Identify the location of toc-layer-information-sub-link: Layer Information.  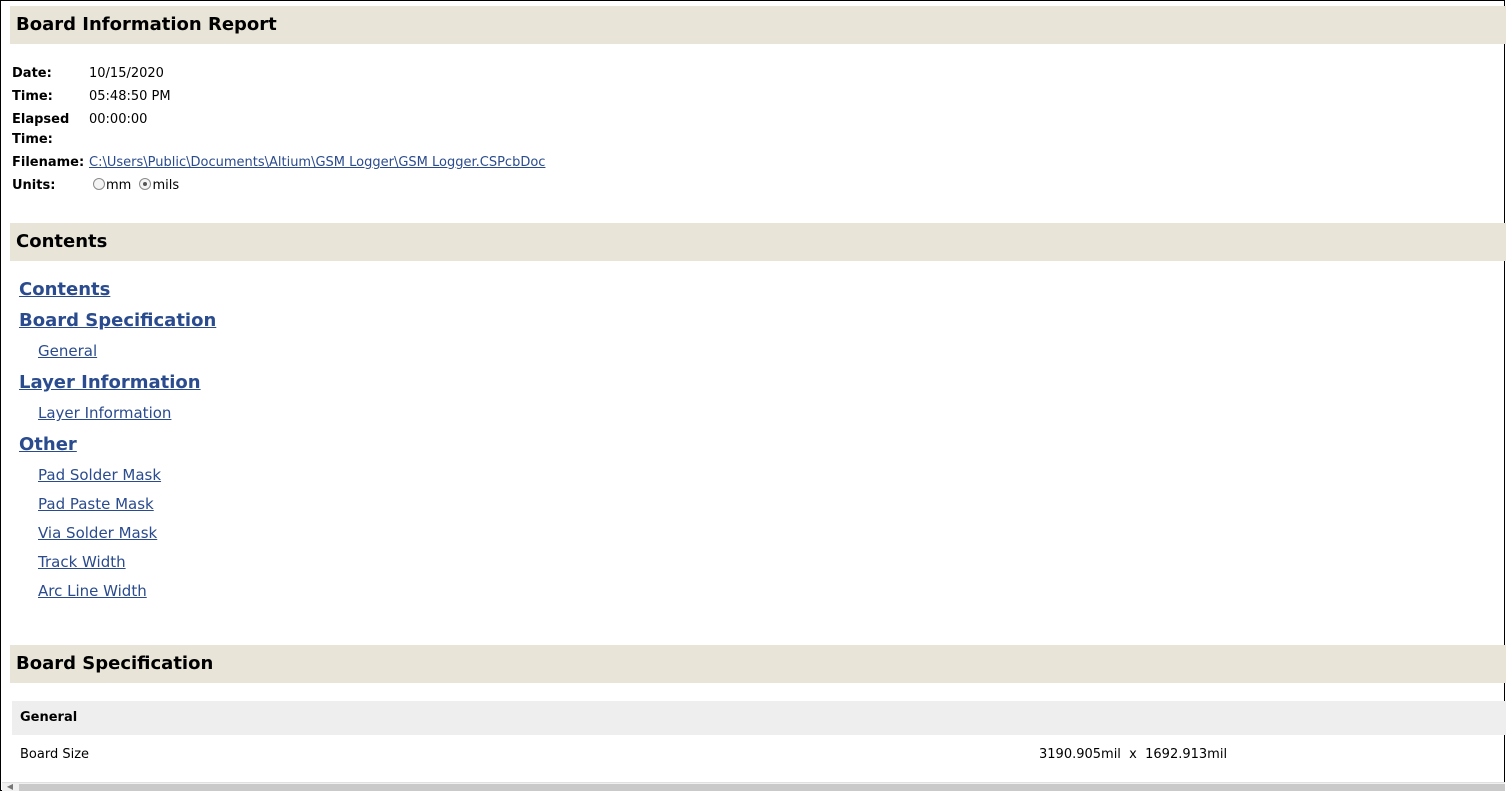
(127, 417).